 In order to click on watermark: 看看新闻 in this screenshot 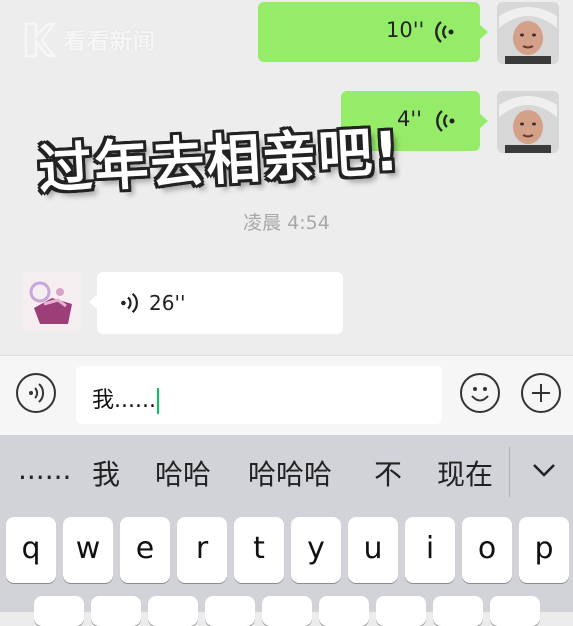, I will do `click(89, 40)`.